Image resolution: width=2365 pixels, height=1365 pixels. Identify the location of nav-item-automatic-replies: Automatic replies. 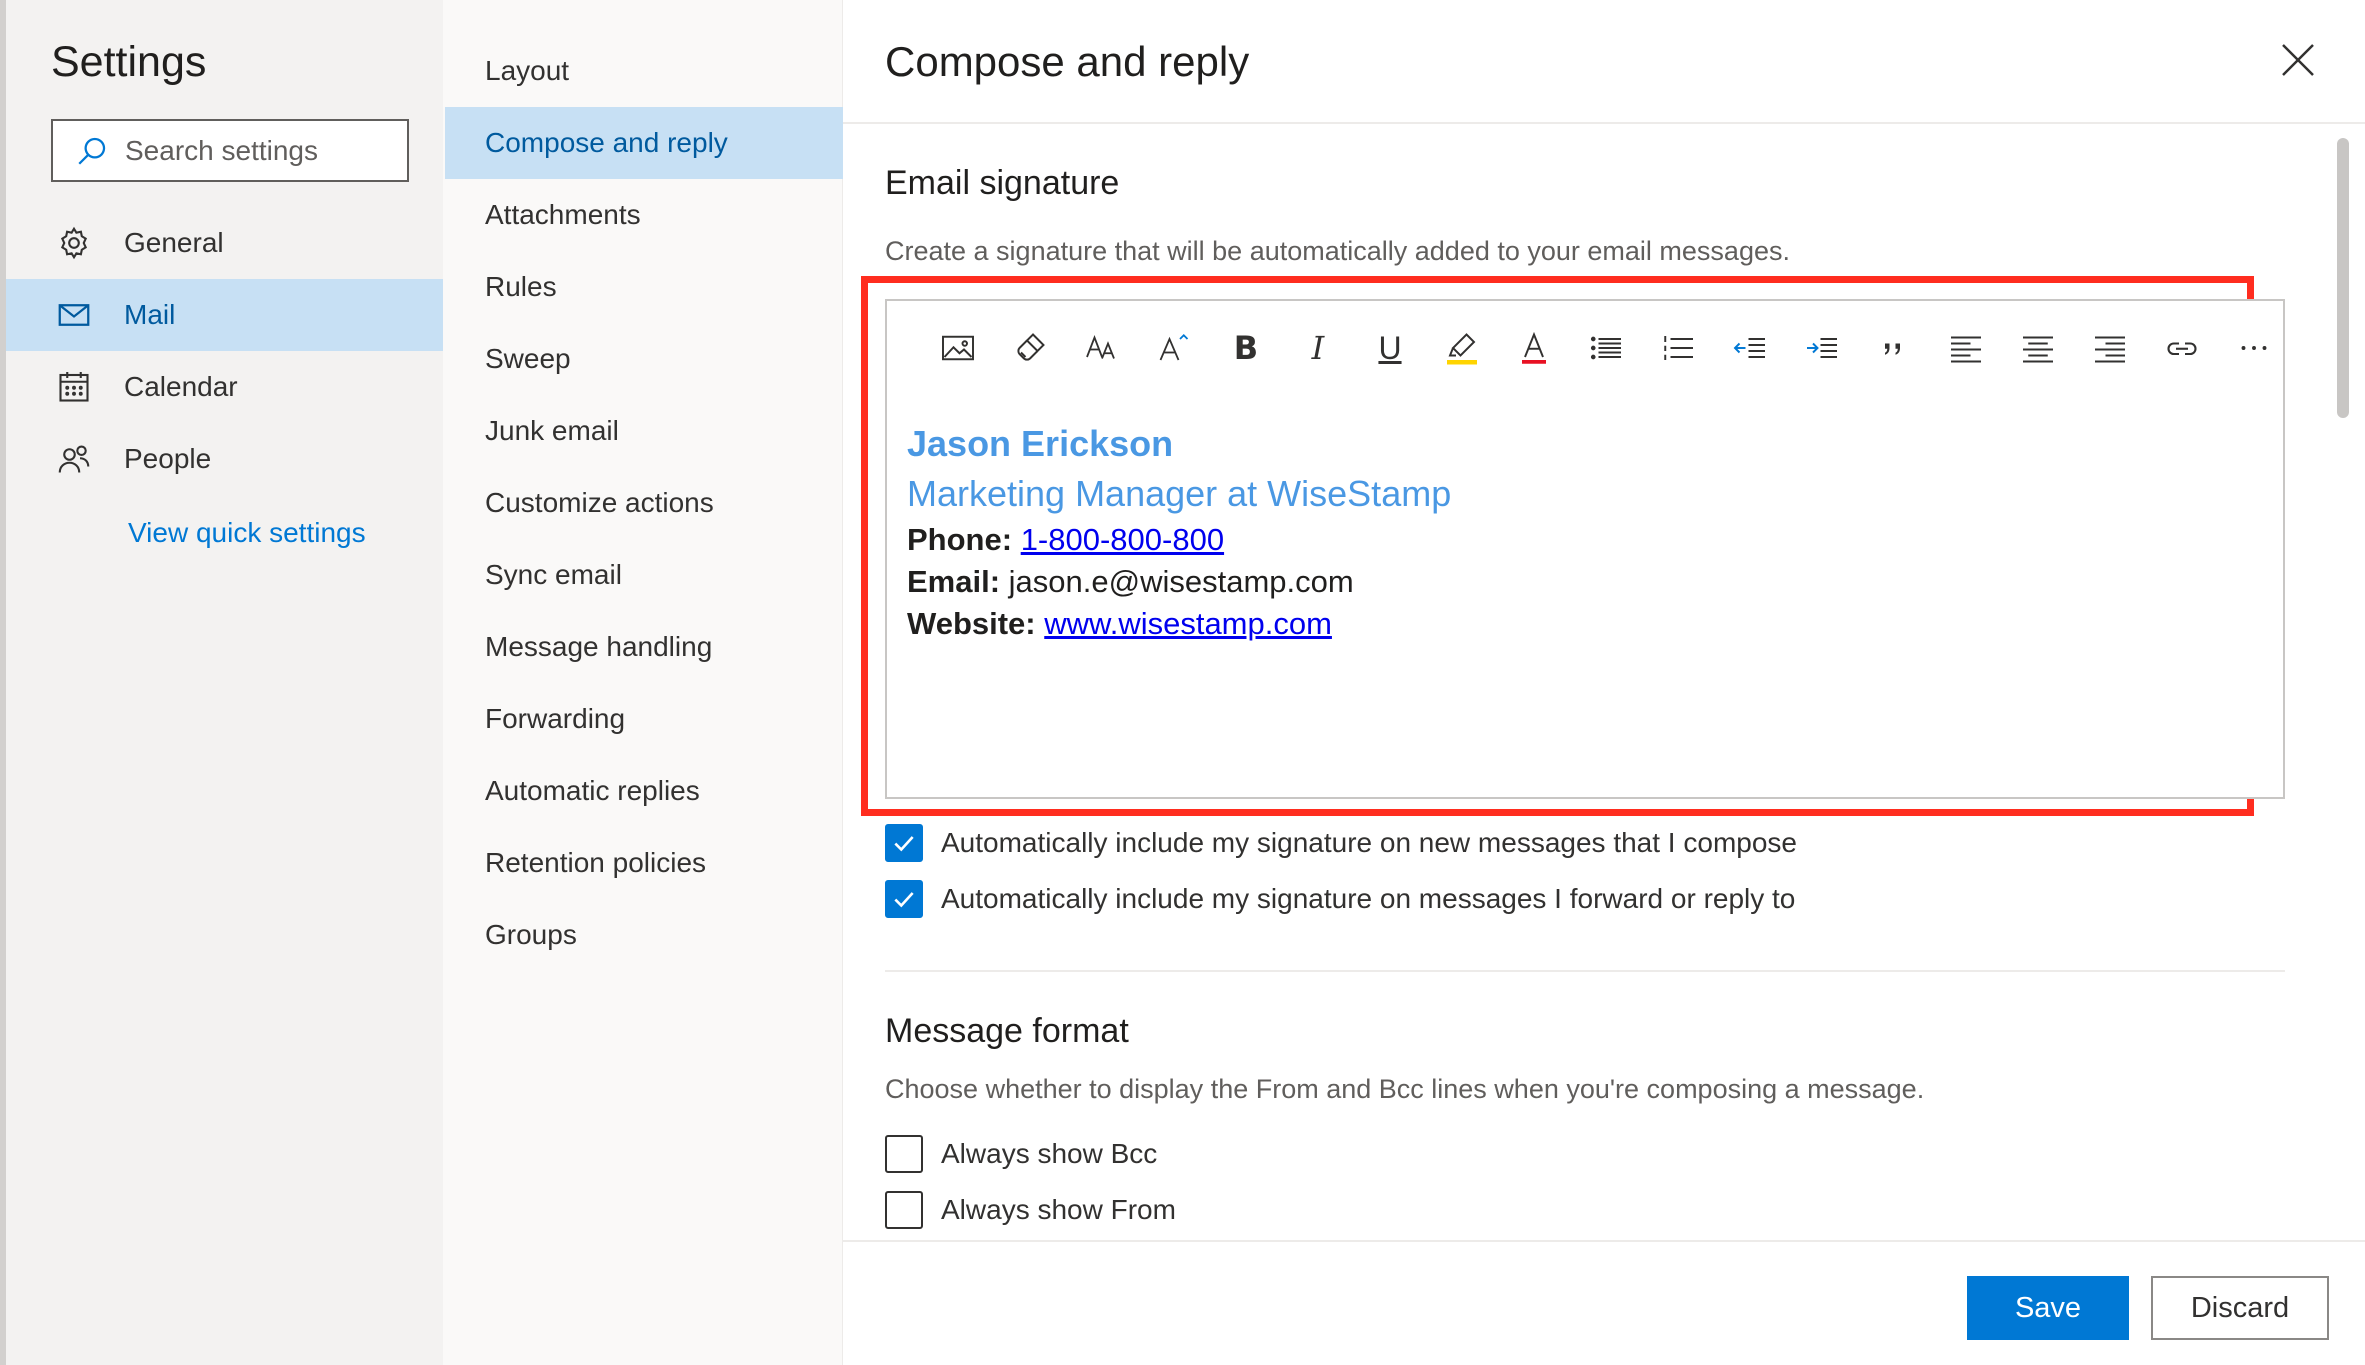
(644, 791).